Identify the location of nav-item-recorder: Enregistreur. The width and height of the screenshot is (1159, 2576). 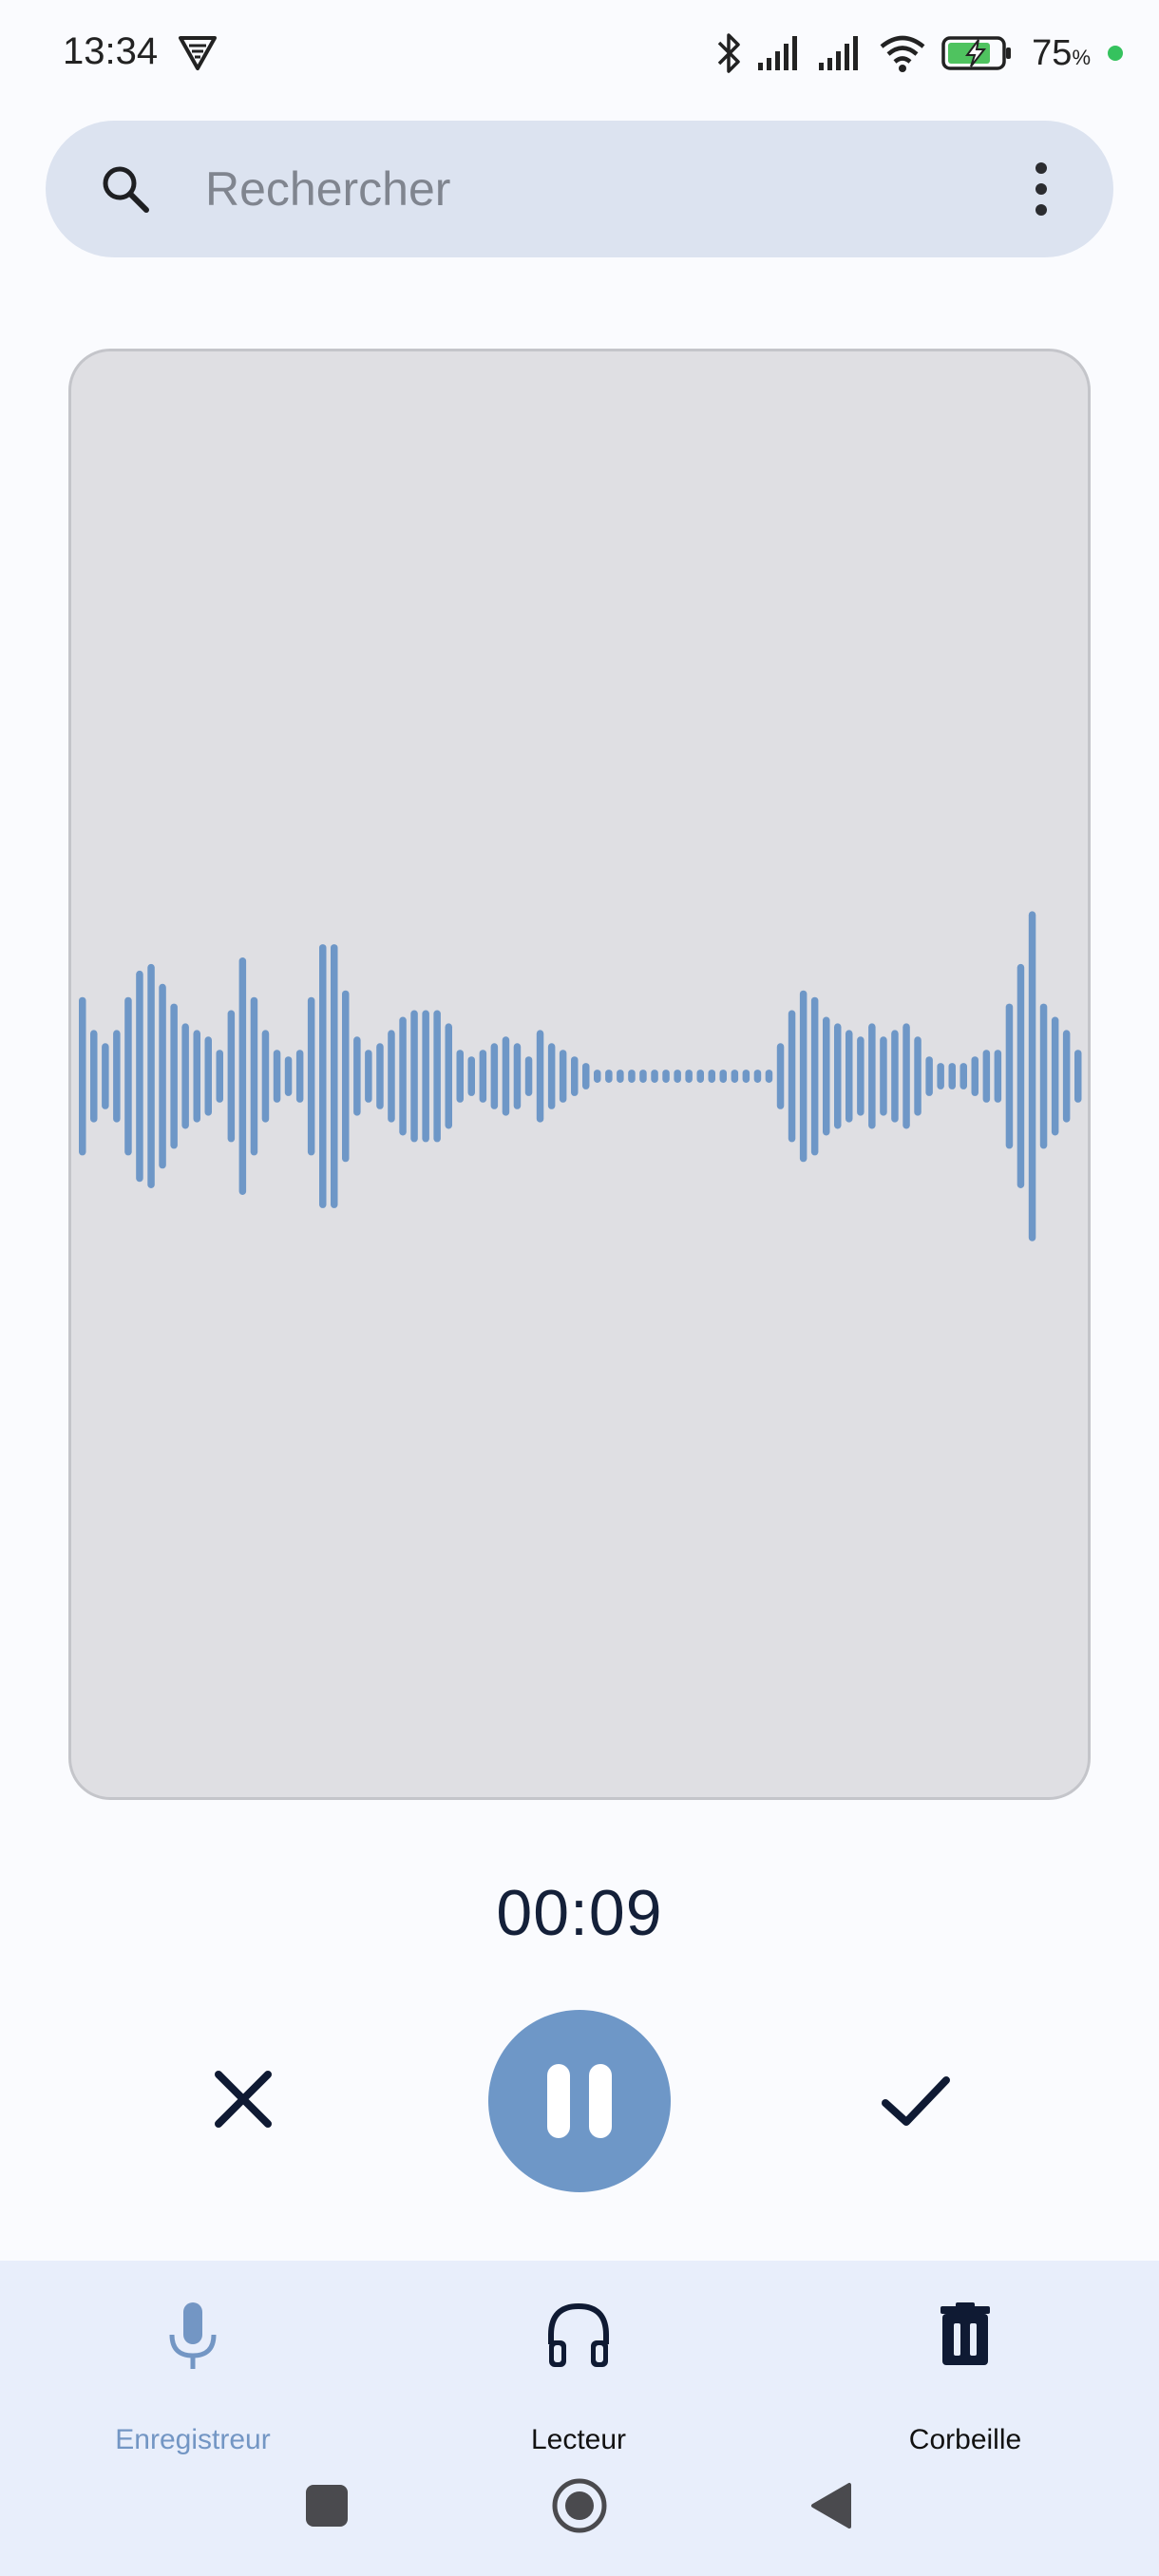
(192, 2378).